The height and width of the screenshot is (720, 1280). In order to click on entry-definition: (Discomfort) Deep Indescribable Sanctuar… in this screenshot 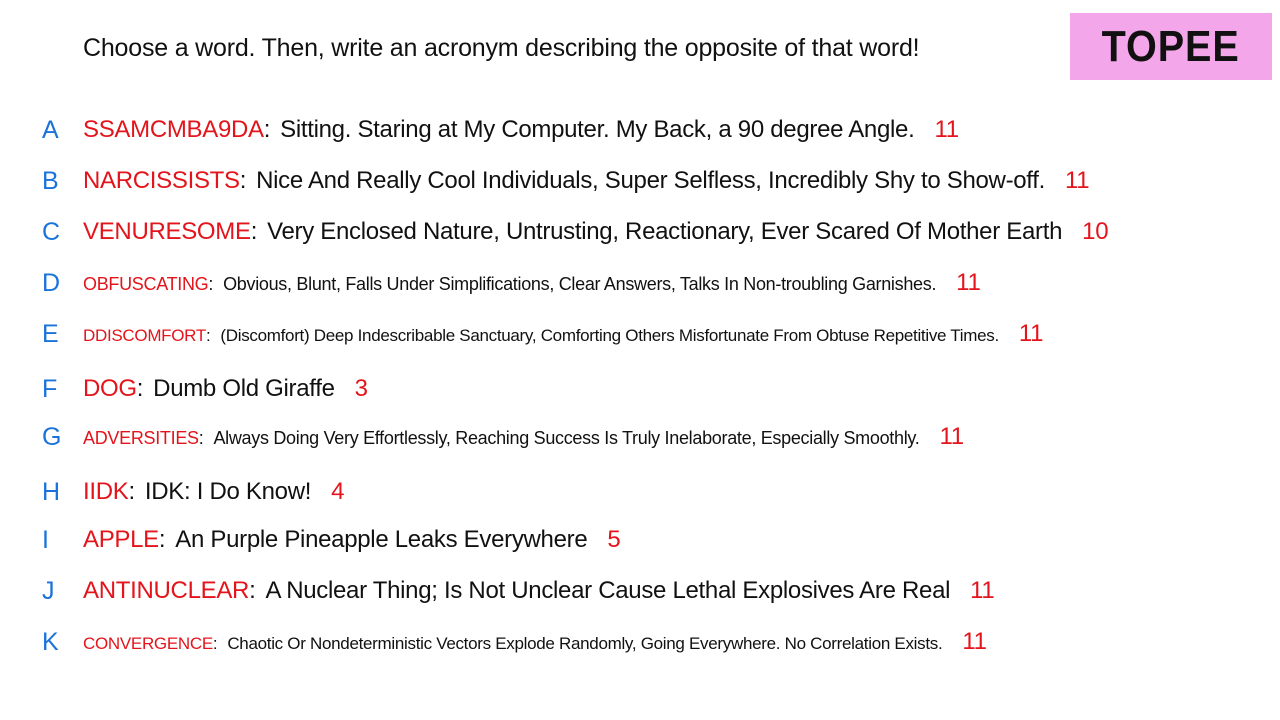, I will do `click(609, 335)`.